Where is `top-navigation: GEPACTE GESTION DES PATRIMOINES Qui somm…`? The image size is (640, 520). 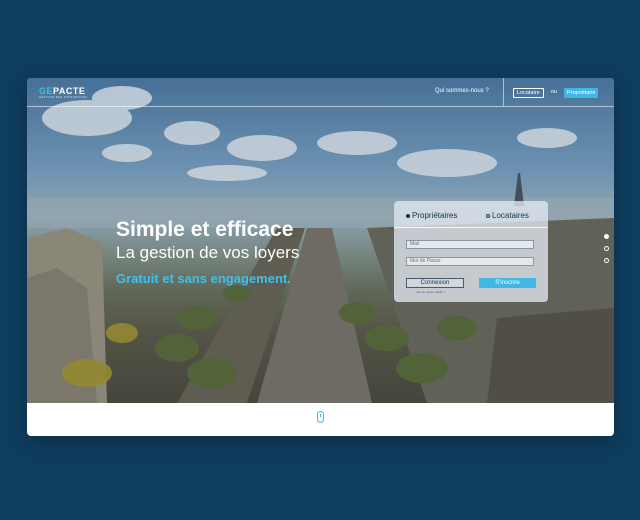 top-navigation: GEPACTE GESTION DES PATRIMOINES Qui somm… is located at coordinates (320, 92).